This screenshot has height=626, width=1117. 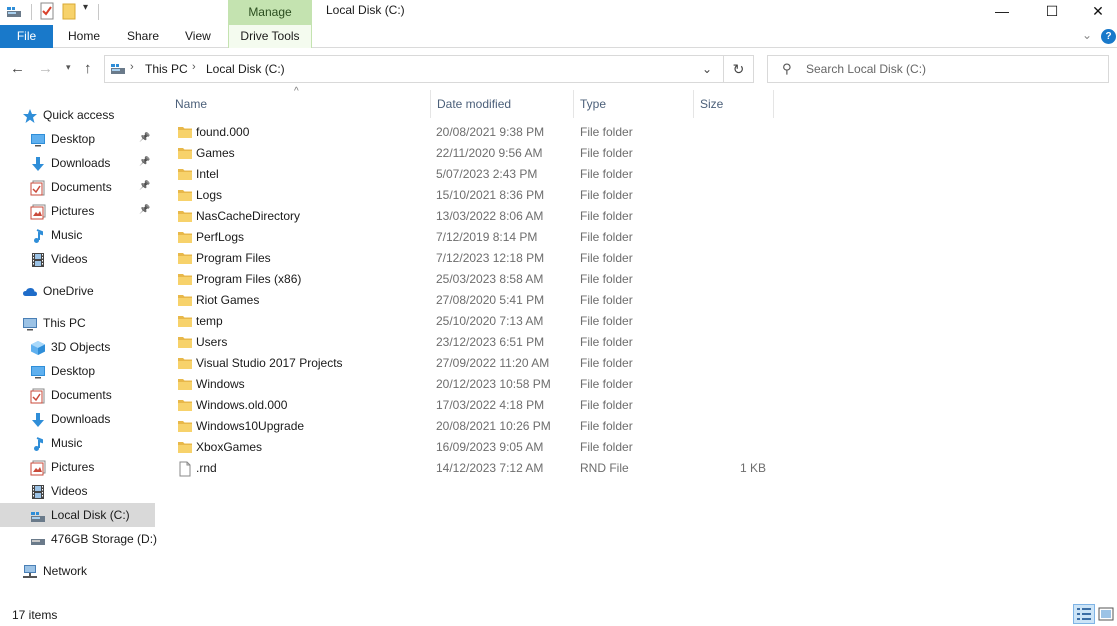 What do you see at coordinates (77, 187) in the screenshot?
I see `sidebar-item-documents: Documents 📌` at bounding box center [77, 187].